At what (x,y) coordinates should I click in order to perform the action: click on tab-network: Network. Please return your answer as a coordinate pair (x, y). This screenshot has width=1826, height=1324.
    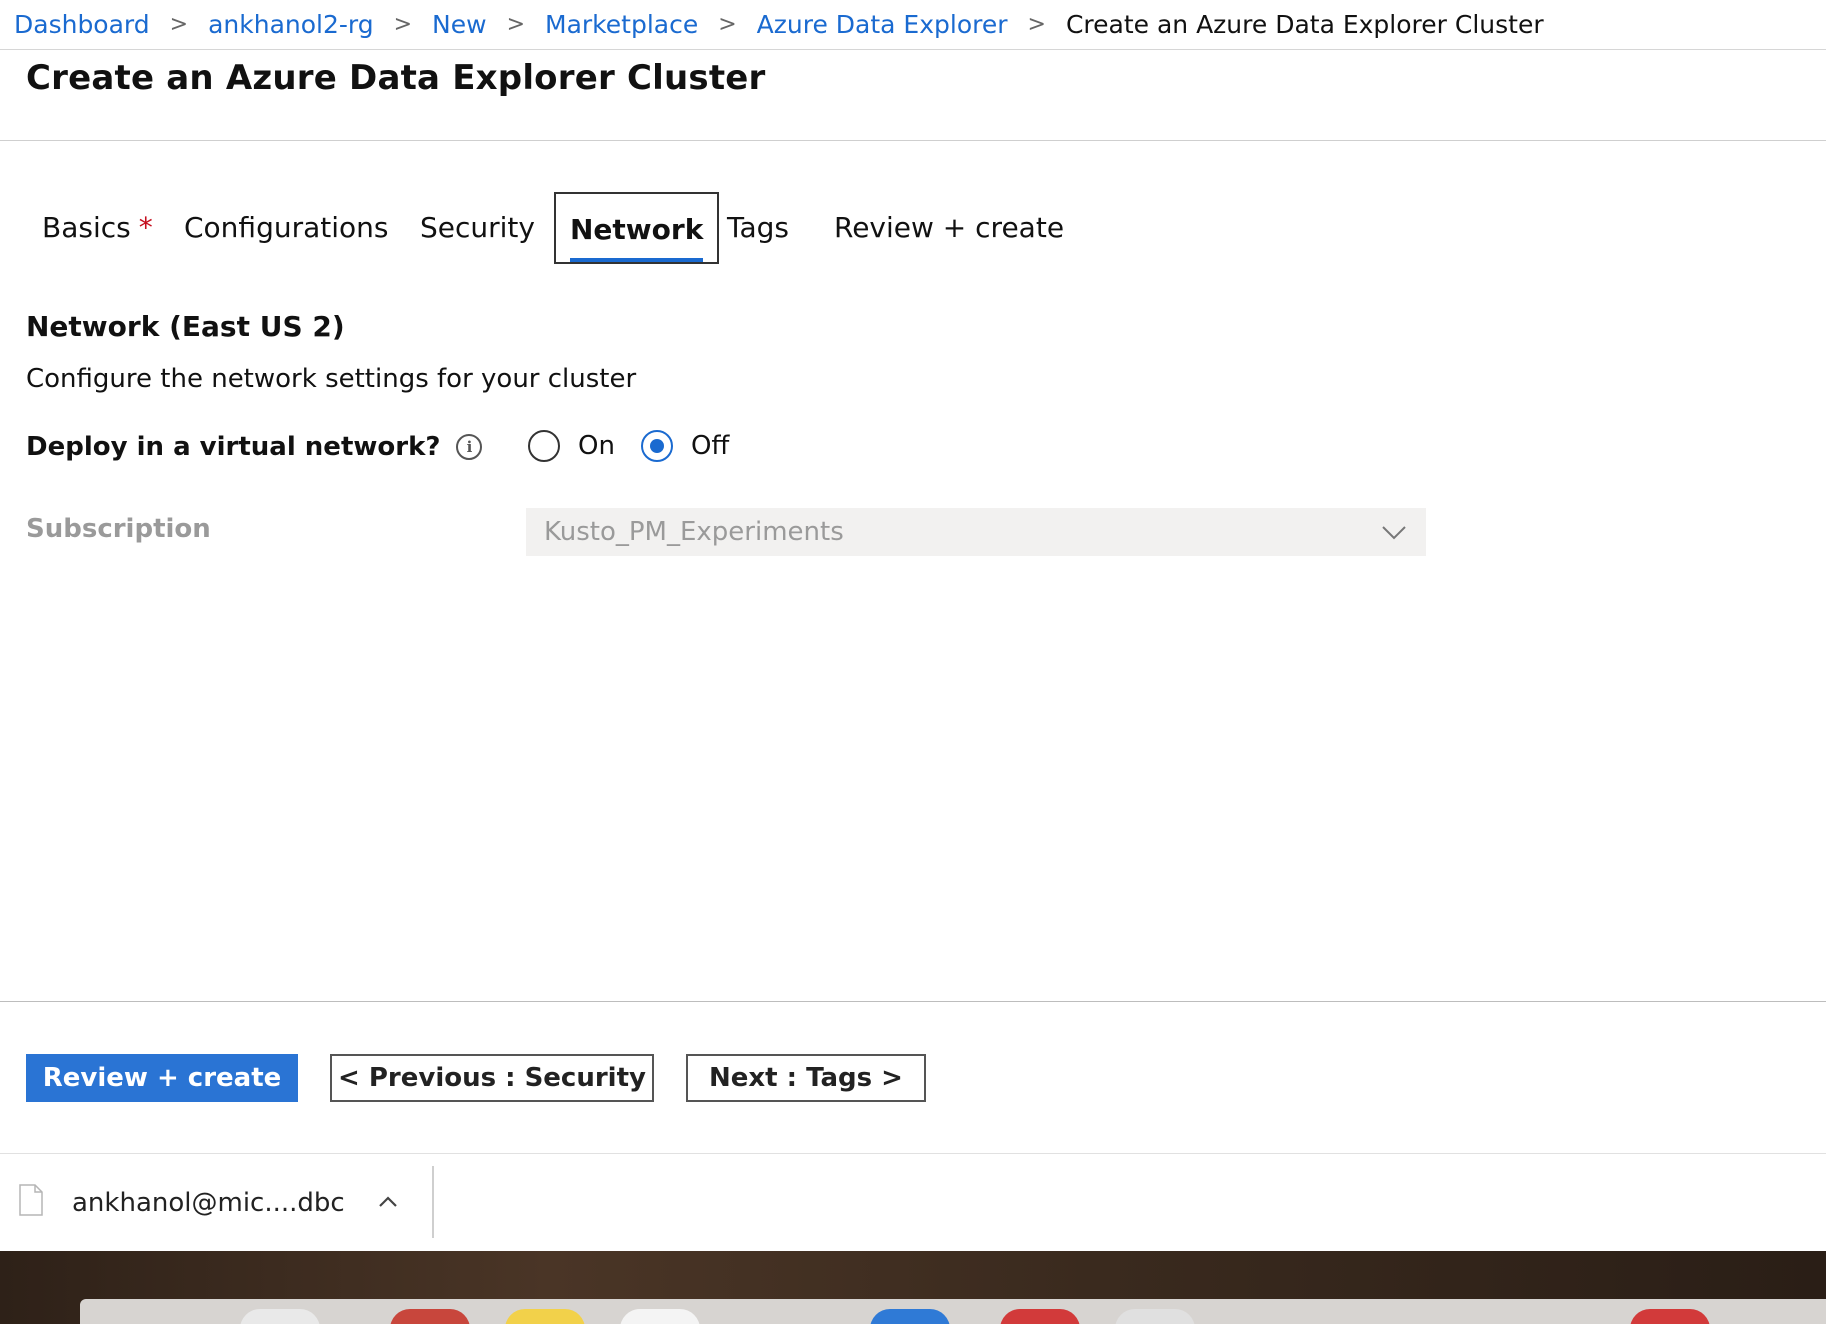
    Looking at the image, I should click on (637, 228).